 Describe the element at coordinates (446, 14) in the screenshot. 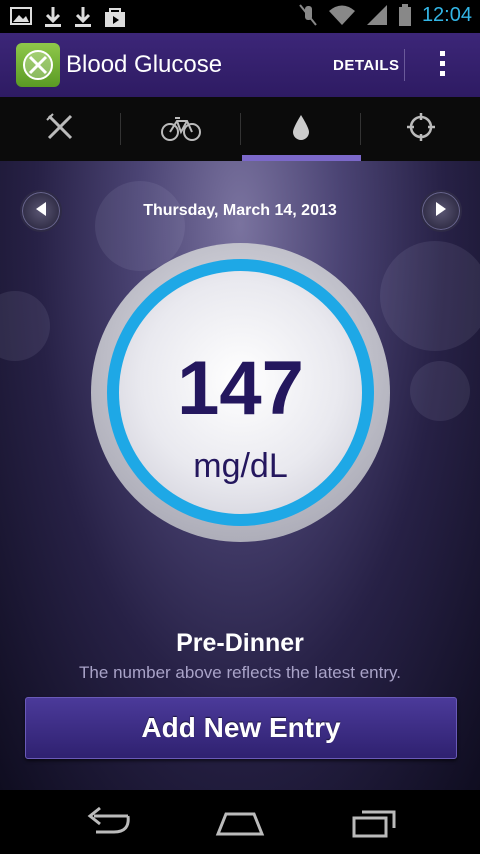

I see `clock: 12:04` at that location.